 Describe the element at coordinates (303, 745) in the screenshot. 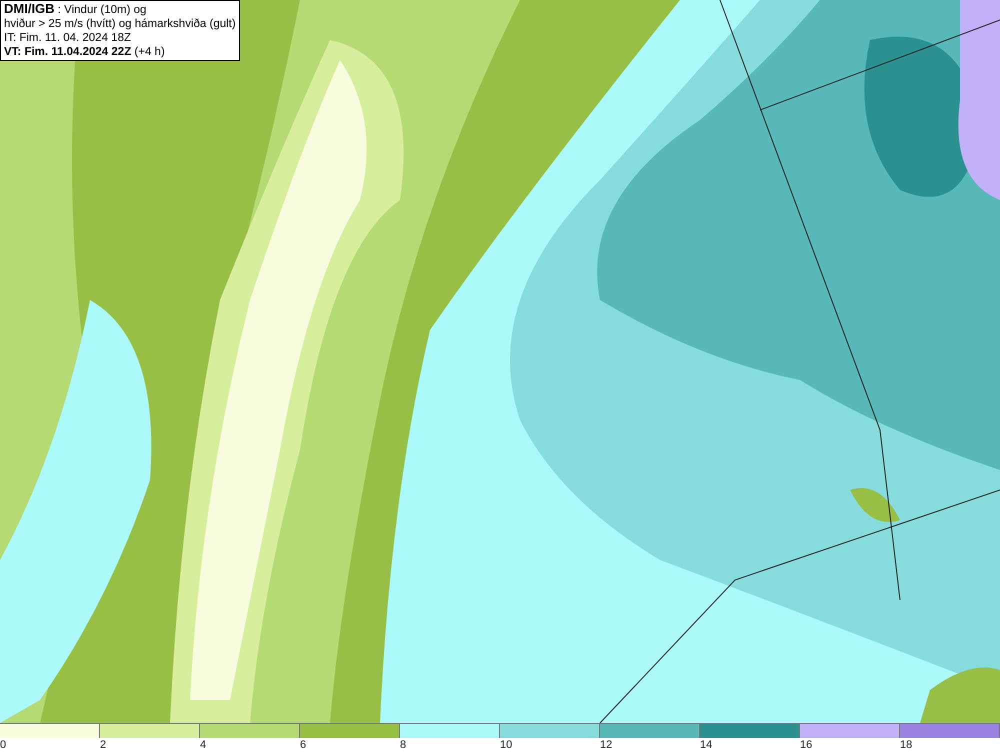

I see `legend-label: 6` at that location.